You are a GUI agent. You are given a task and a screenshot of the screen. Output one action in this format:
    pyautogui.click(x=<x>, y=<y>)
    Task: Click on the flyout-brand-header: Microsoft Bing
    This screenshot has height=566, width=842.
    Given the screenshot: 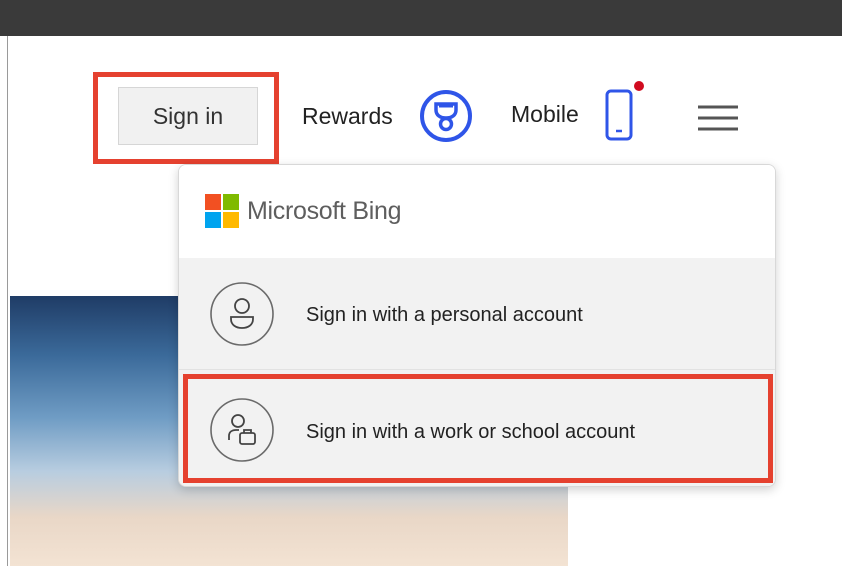 What is the action you would take?
    pyautogui.click(x=477, y=211)
    